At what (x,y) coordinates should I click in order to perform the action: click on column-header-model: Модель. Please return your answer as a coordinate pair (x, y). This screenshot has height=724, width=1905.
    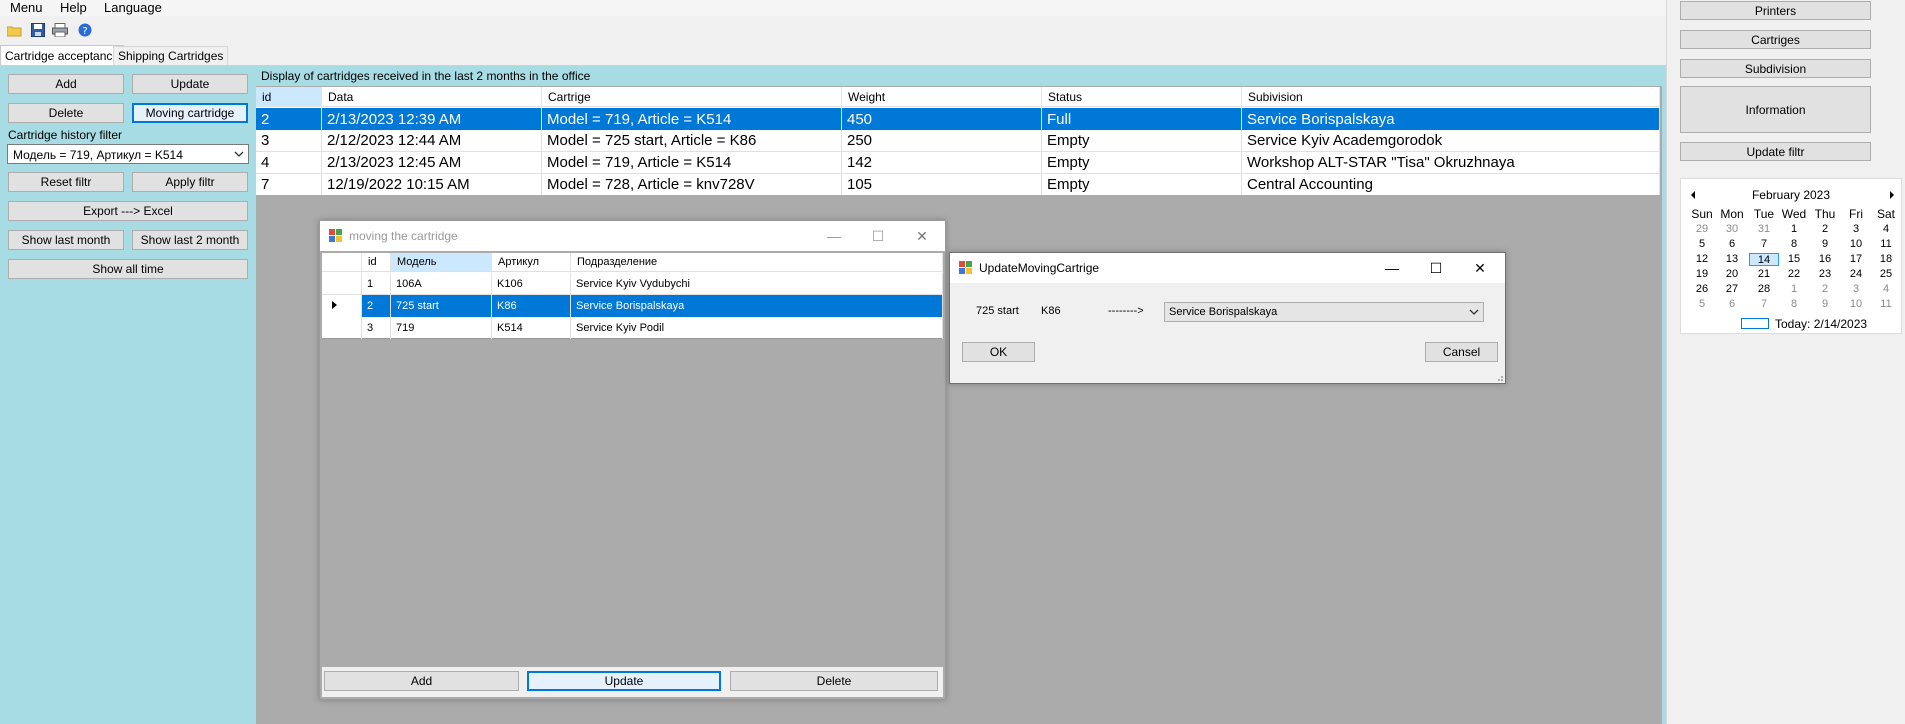
    Looking at the image, I should click on (441, 262).